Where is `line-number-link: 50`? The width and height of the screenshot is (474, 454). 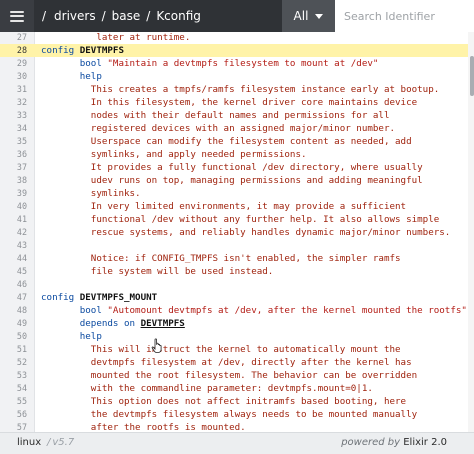 line-number-link: 50 is located at coordinates (13, 336).